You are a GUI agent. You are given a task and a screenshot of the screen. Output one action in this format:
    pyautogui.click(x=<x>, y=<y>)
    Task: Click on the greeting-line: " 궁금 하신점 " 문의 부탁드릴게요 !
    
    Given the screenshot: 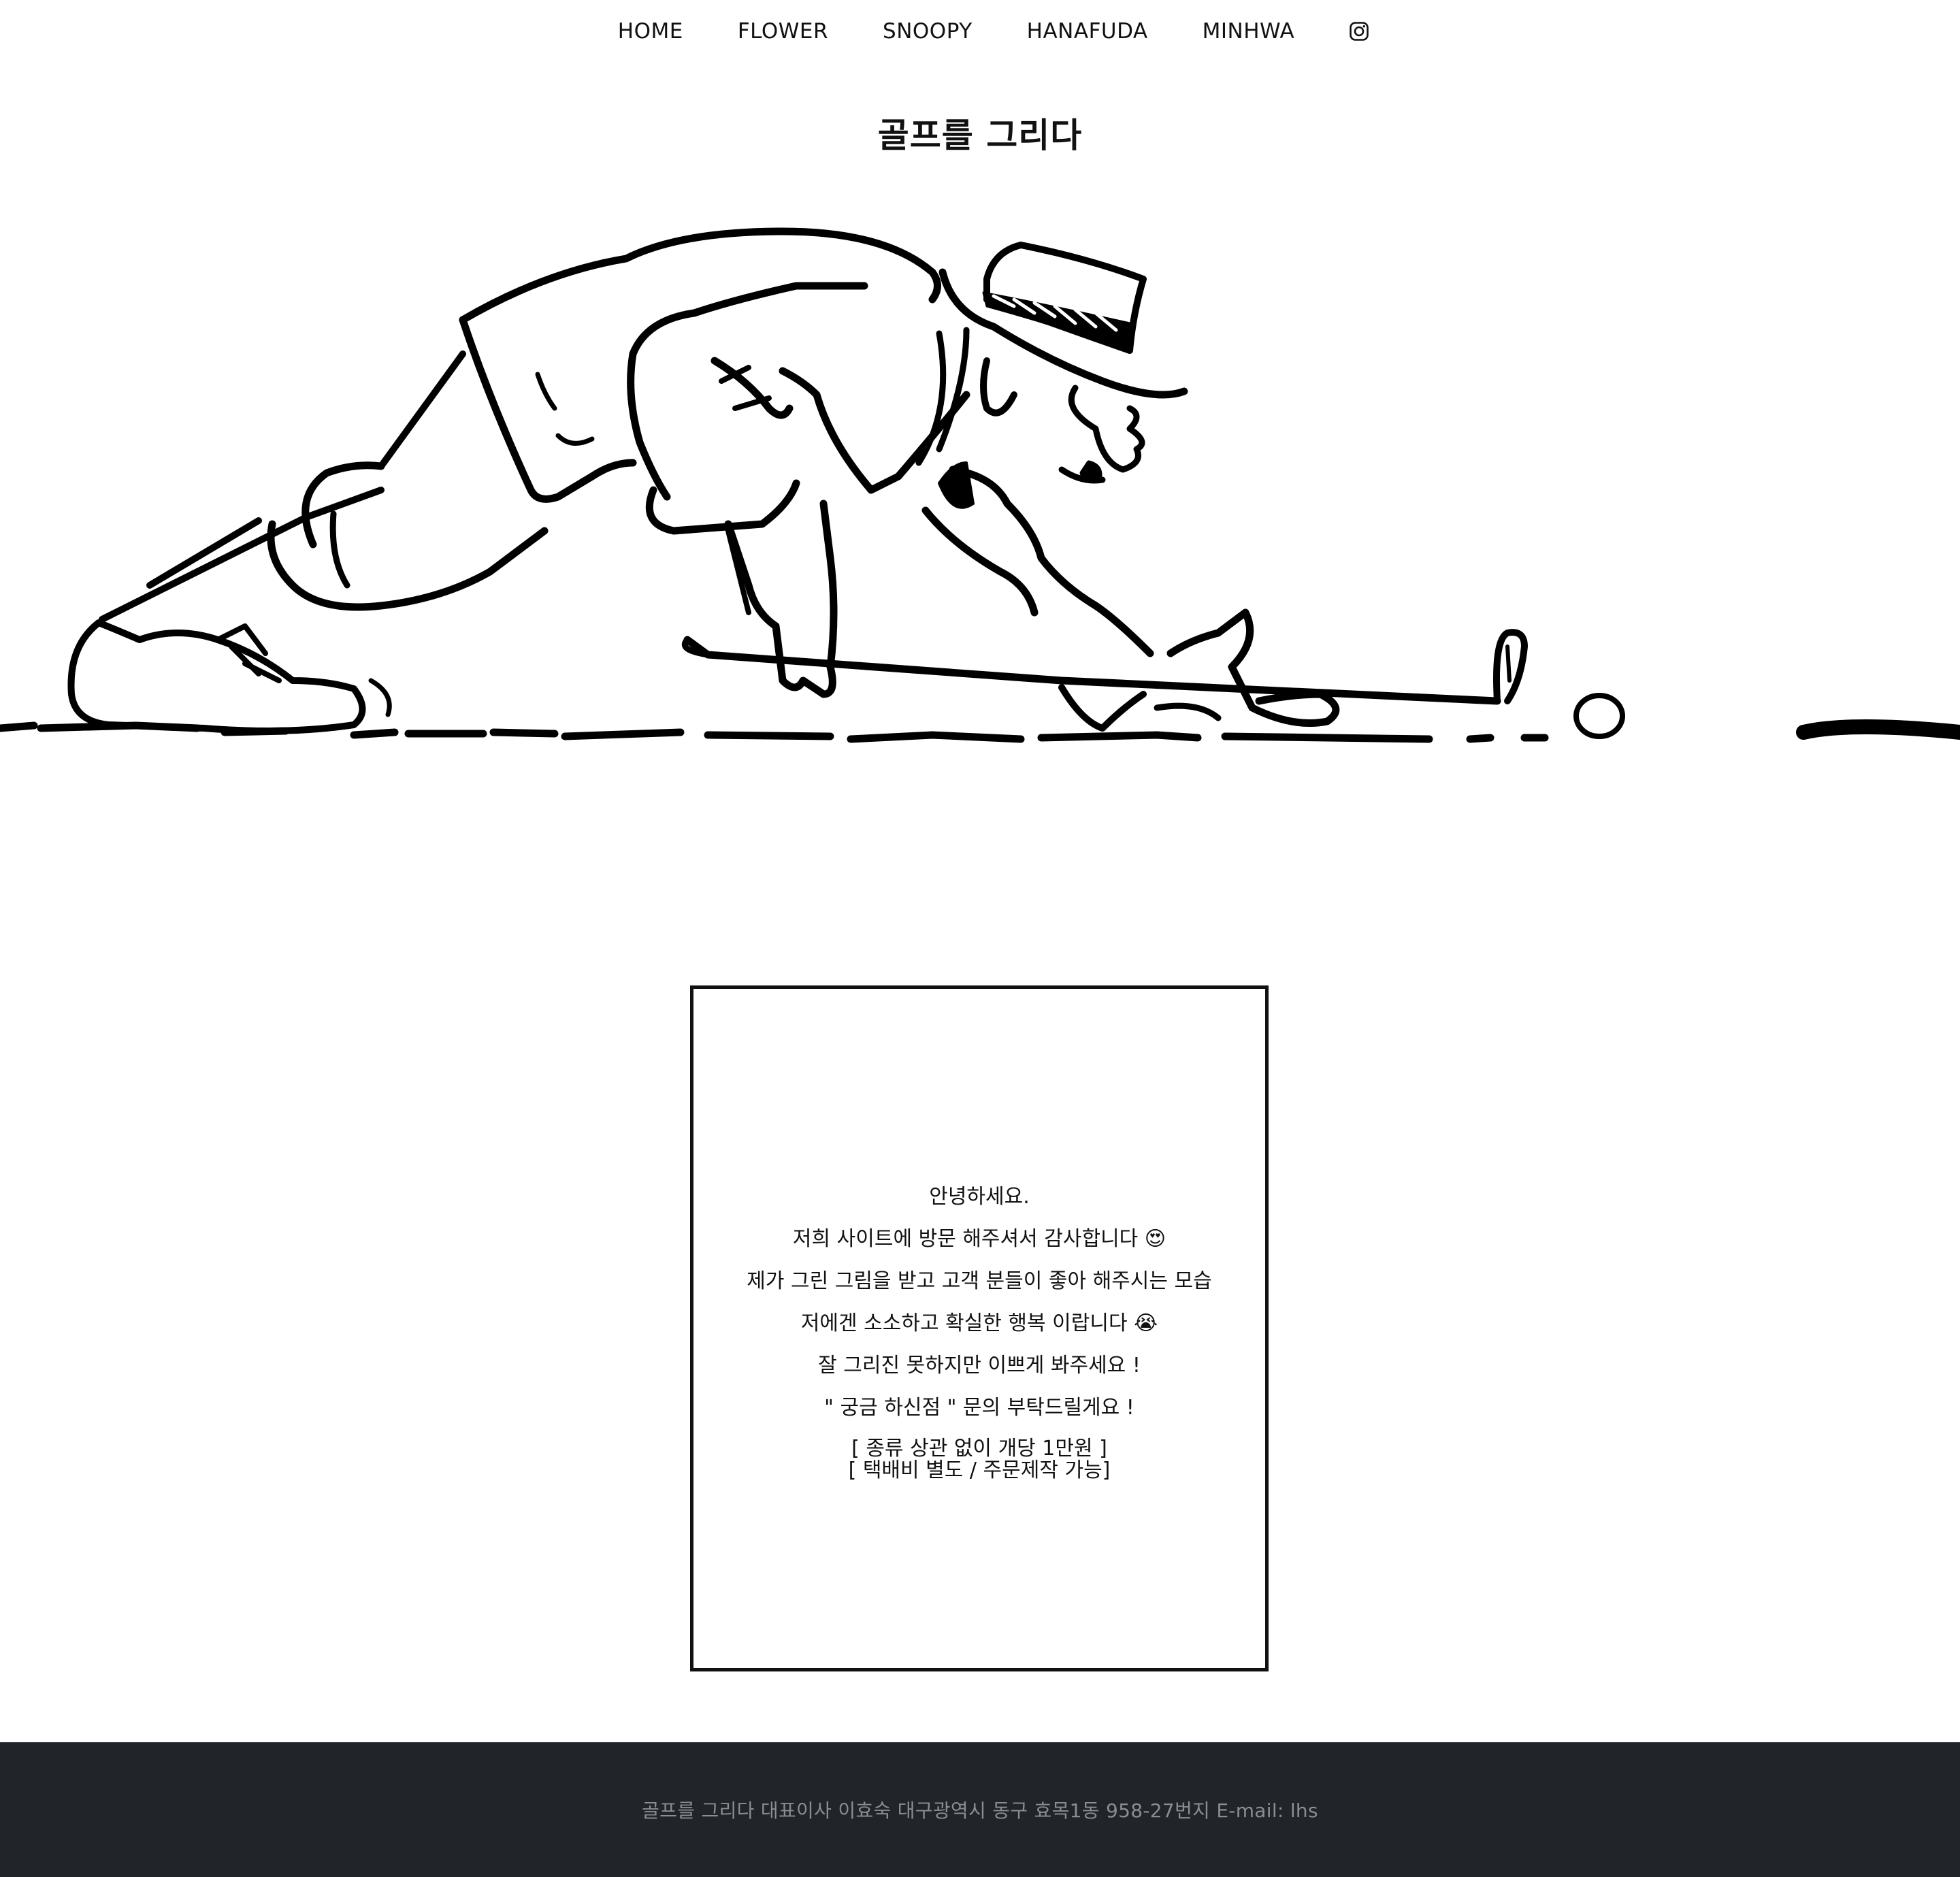 What is the action you would take?
    pyautogui.click(x=979, y=1408)
    